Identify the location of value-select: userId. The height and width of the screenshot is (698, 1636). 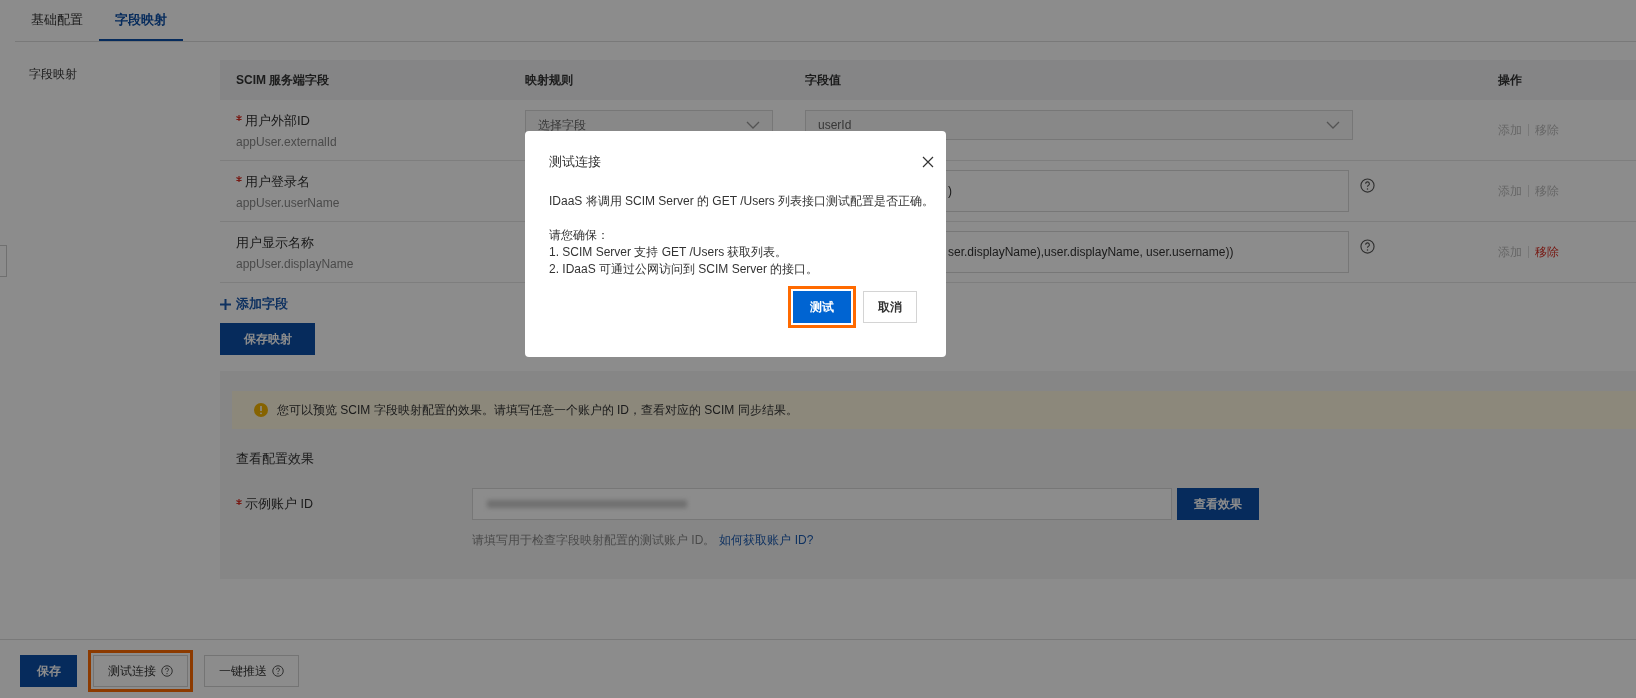
(1079, 125).